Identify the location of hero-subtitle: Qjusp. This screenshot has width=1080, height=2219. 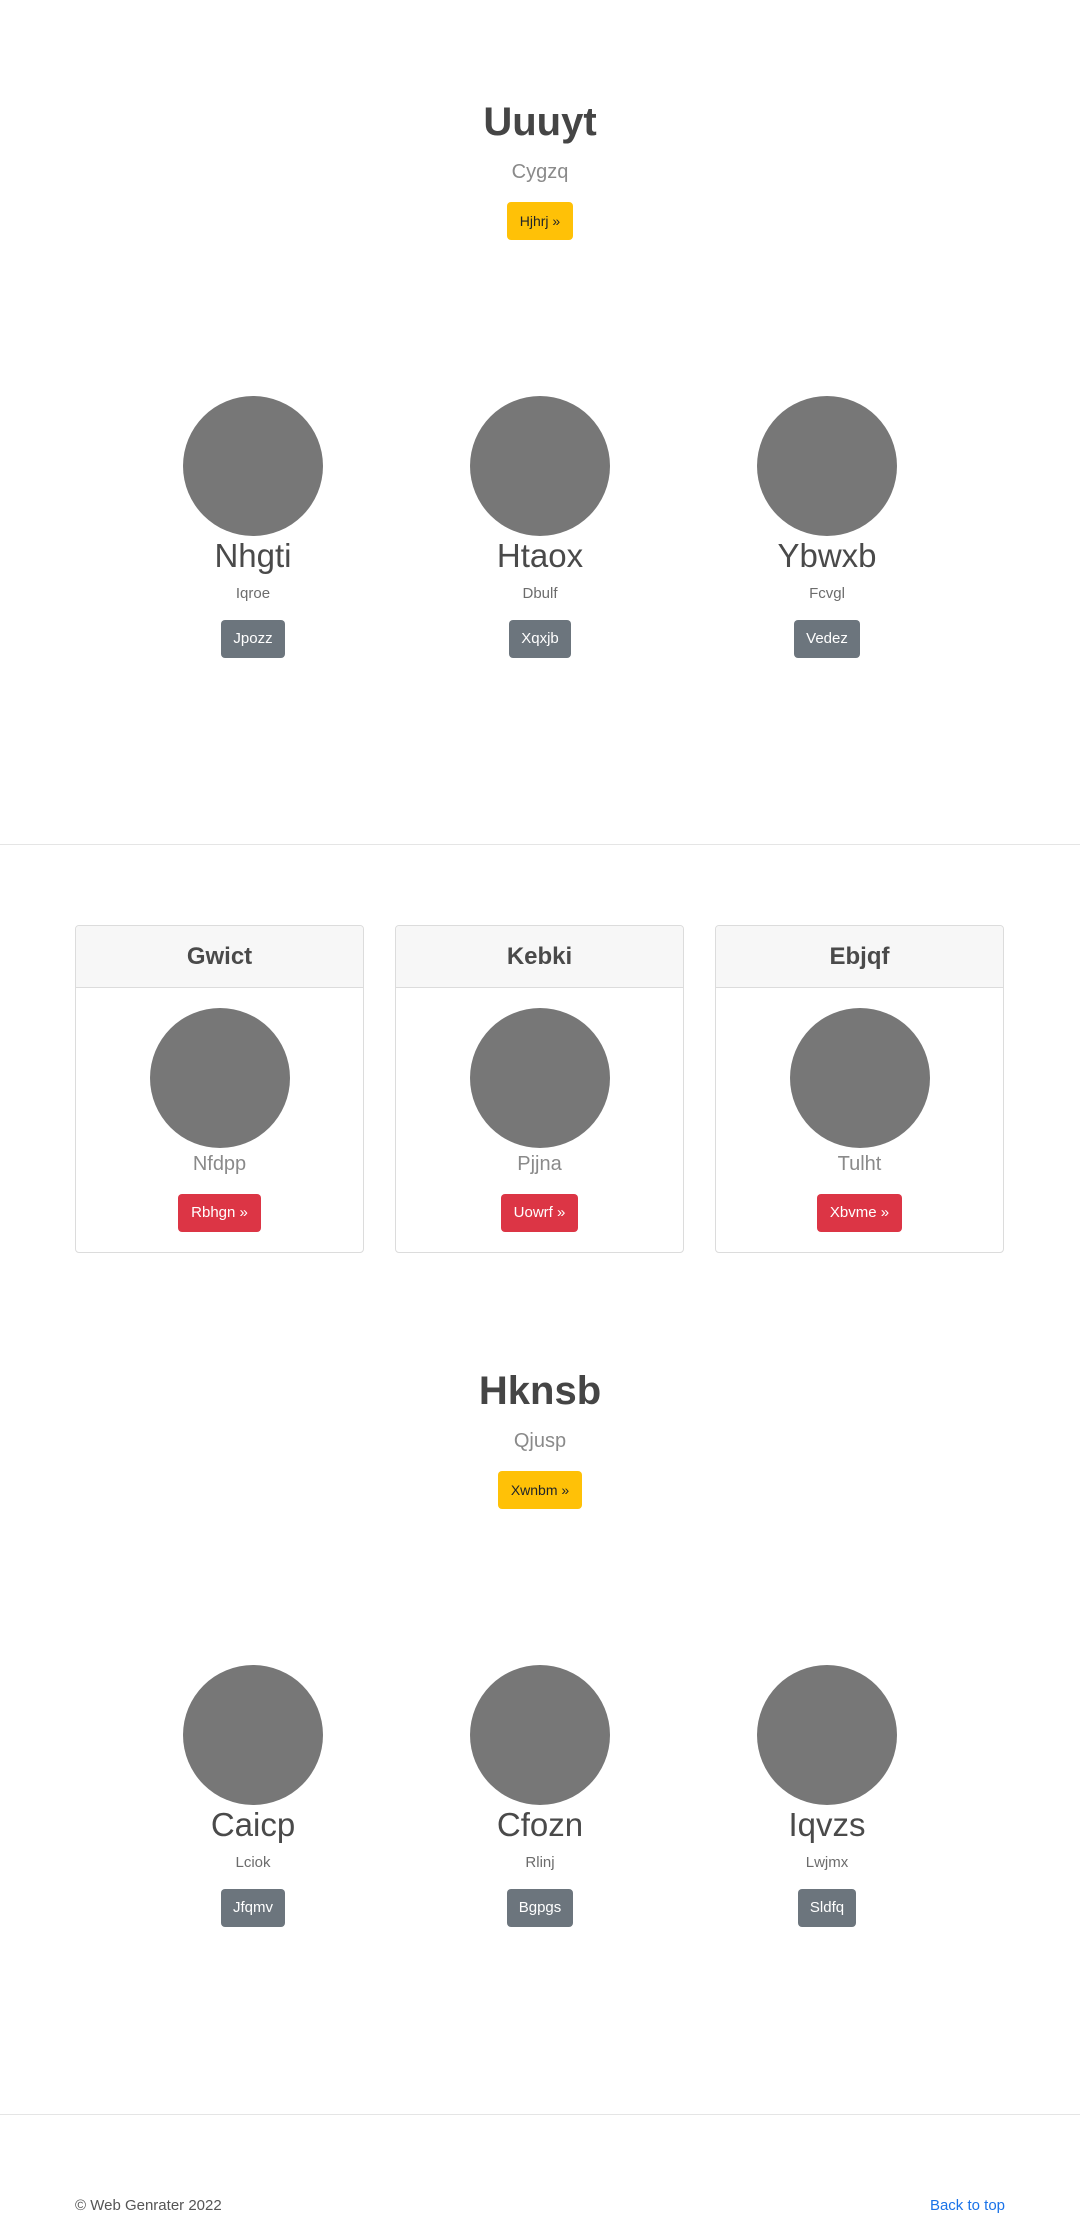
(540, 1441).